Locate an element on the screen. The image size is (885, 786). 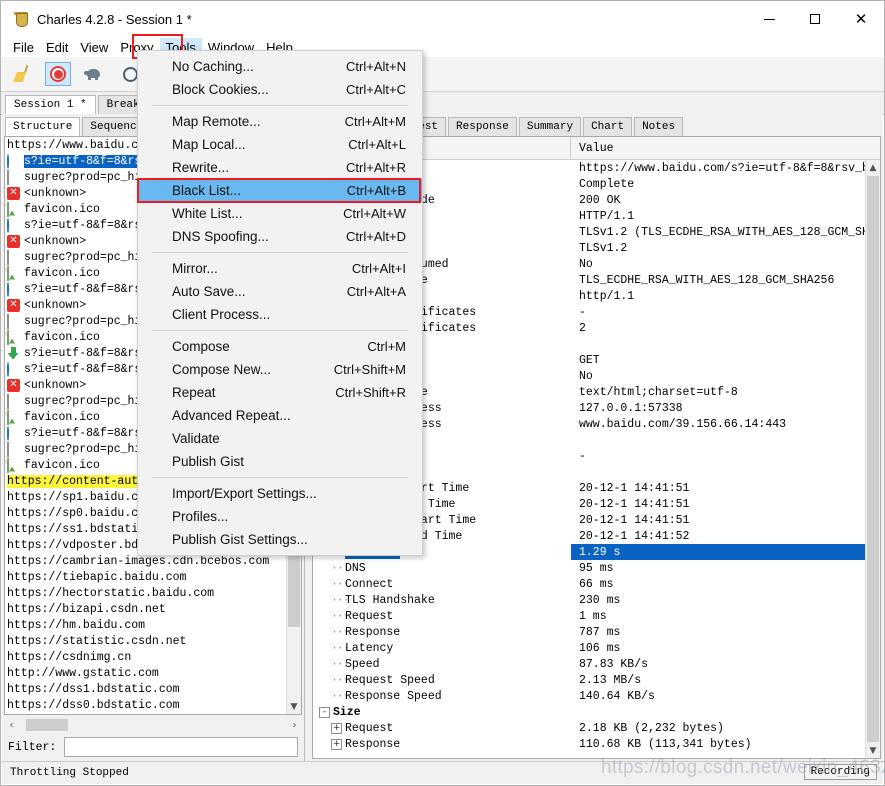
detail-row: ··· Connect 66 ms is located at coordinates (589, 584).